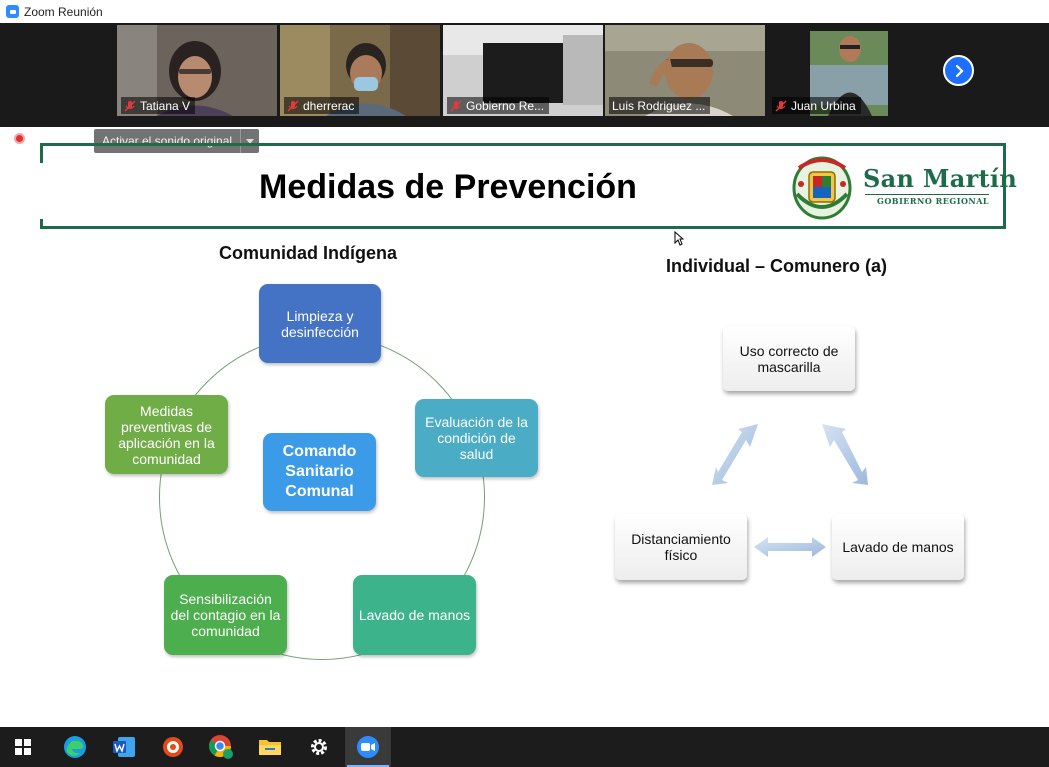  I want to click on chrome-button, so click(221, 747).